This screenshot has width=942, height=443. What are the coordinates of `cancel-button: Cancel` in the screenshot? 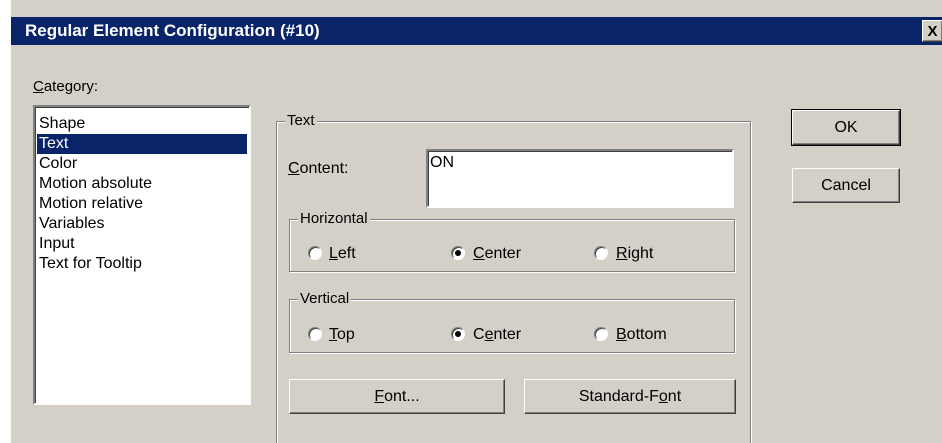 It's located at (846, 185).